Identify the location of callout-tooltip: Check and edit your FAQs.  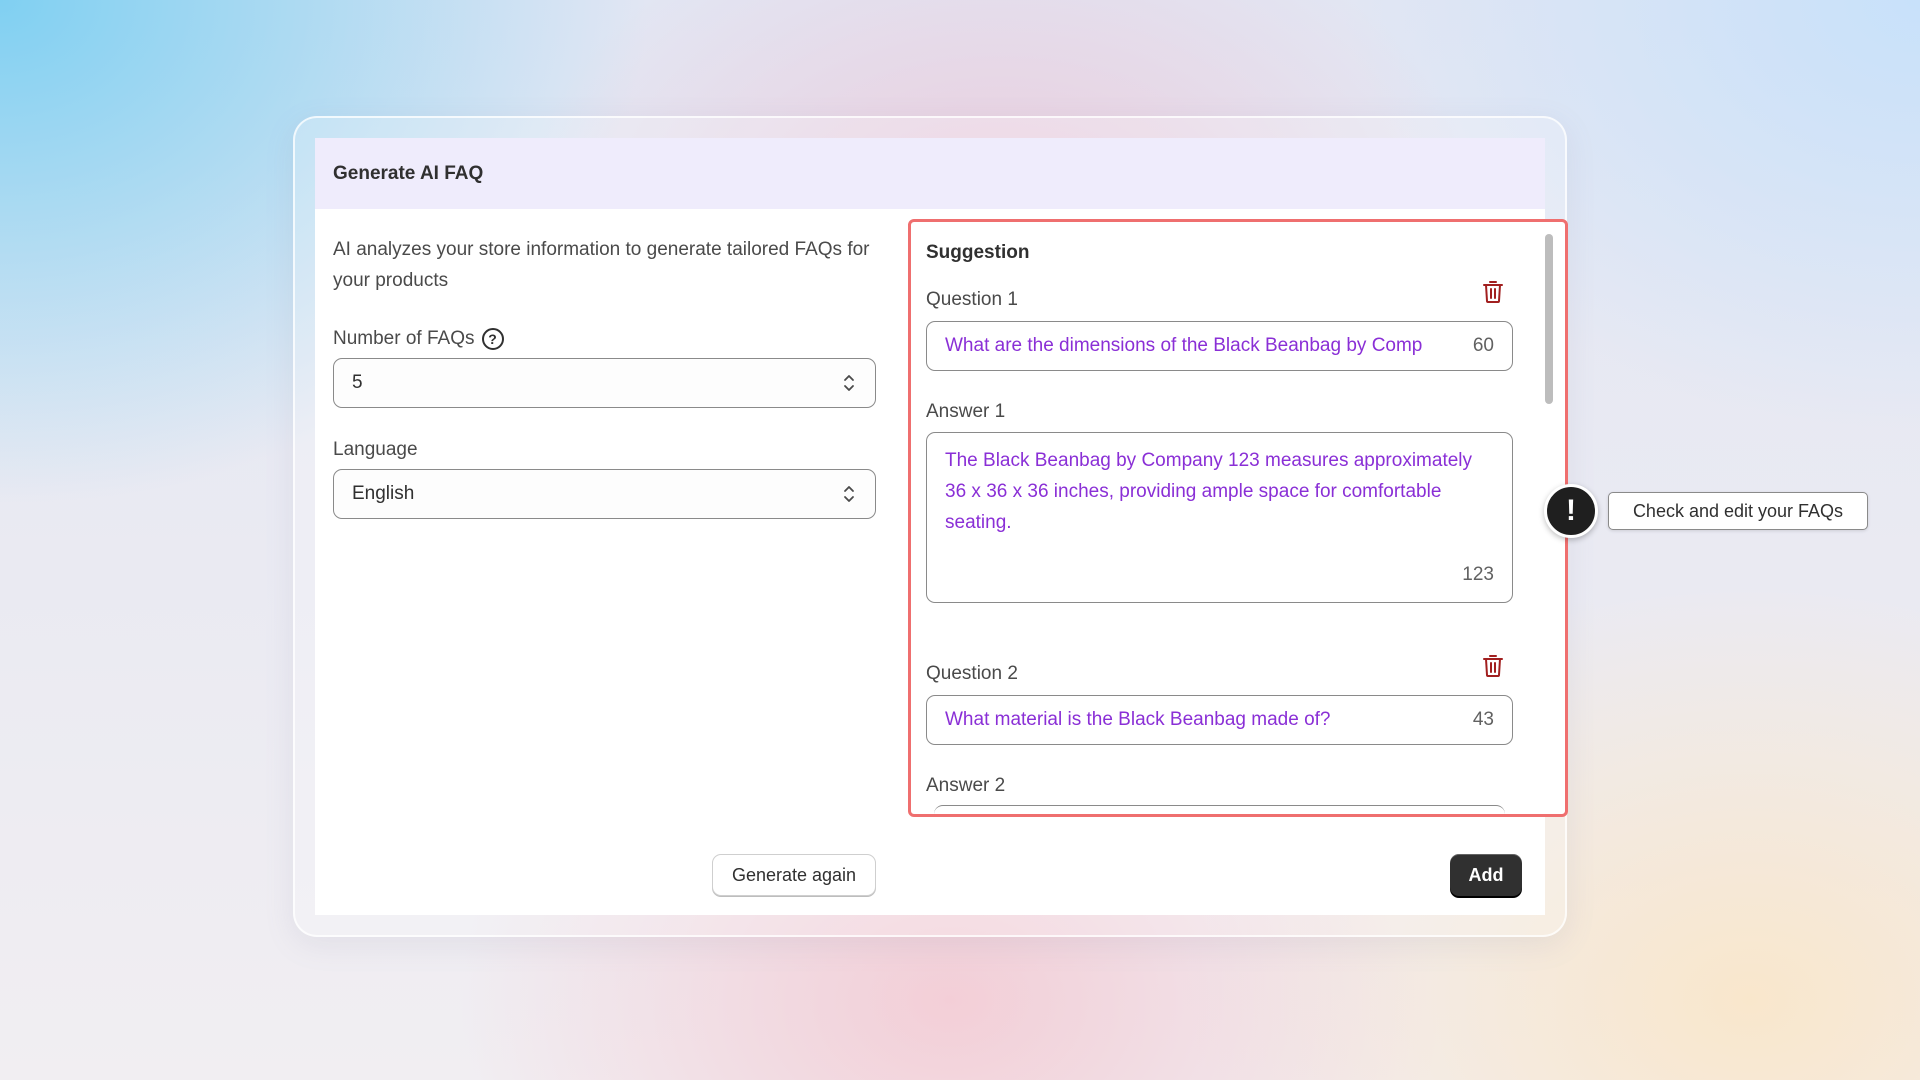
(1738, 511).